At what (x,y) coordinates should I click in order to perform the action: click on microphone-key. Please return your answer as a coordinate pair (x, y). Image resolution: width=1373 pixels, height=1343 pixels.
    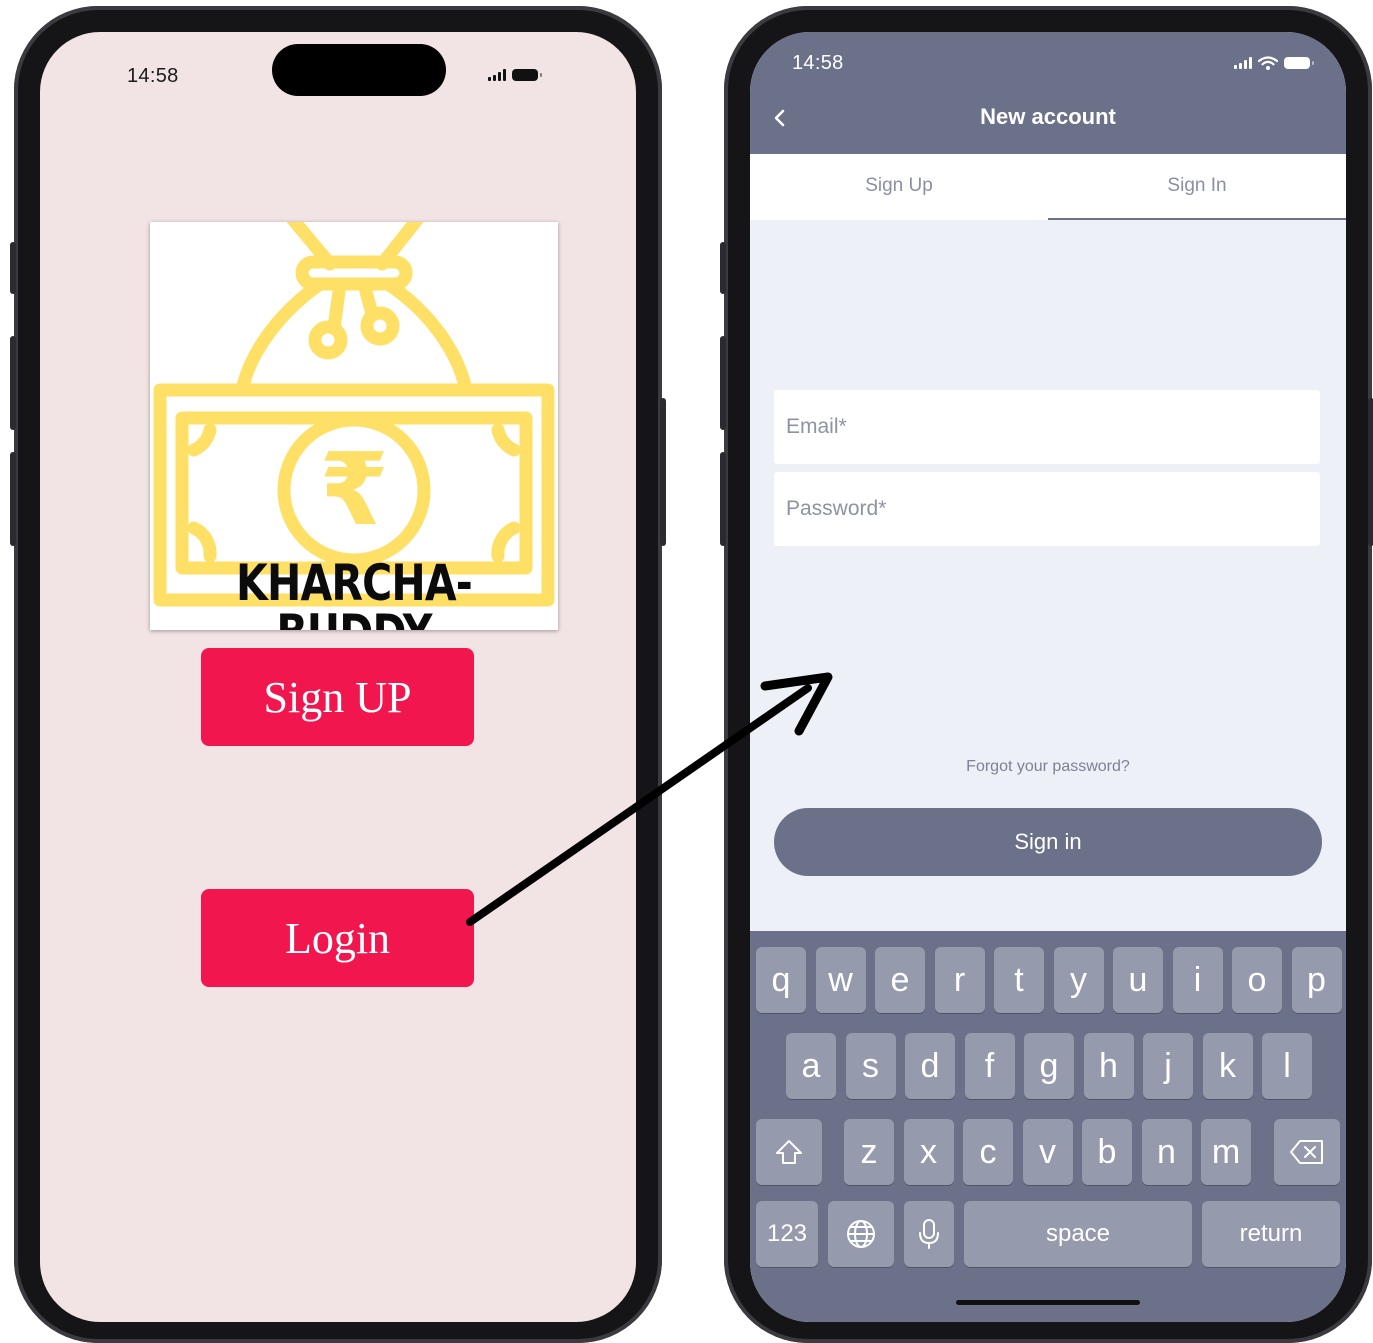
    Looking at the image, I should click on (929, 1234).